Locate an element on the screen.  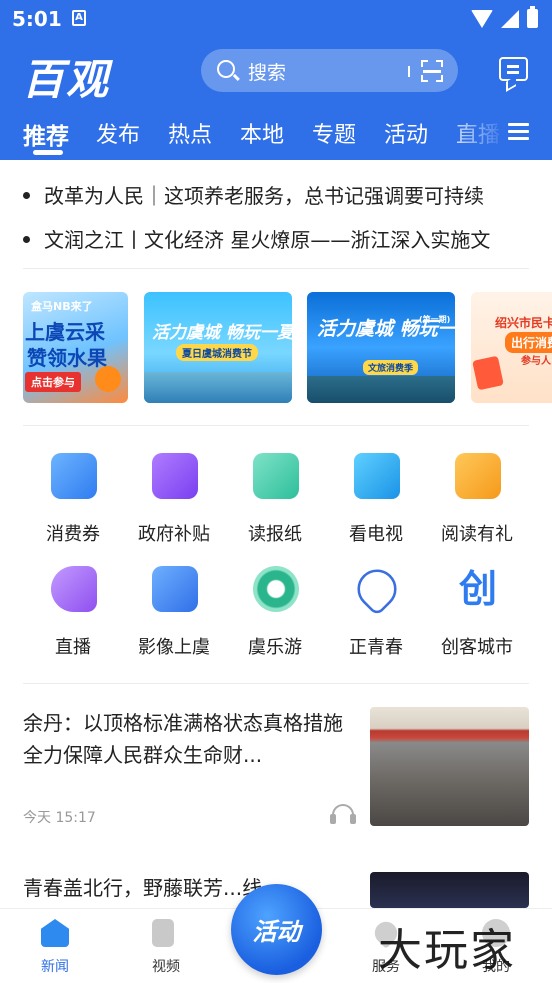
cell-signal-icon is located at coordinates (510, 18).